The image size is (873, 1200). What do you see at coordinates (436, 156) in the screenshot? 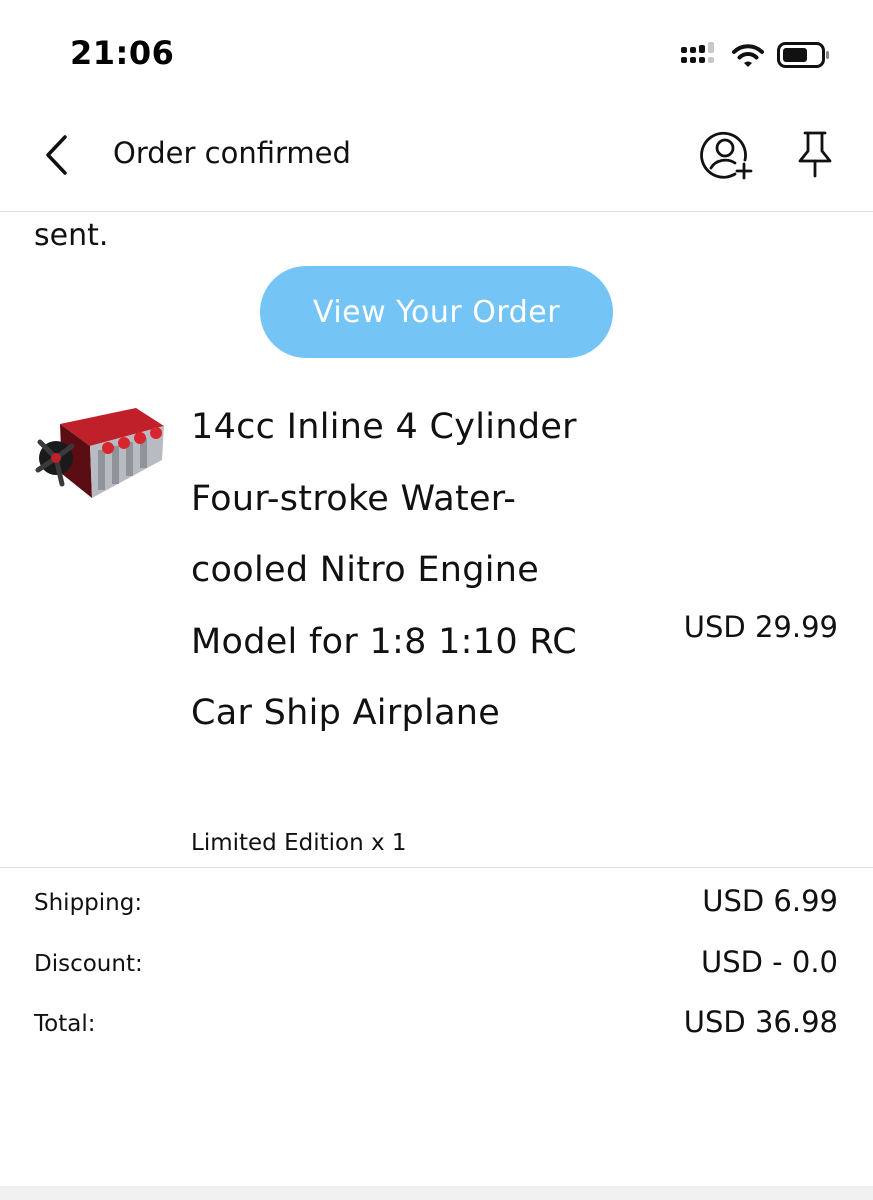
I see `header: Order confirmed` at bounding box center [436, 156].